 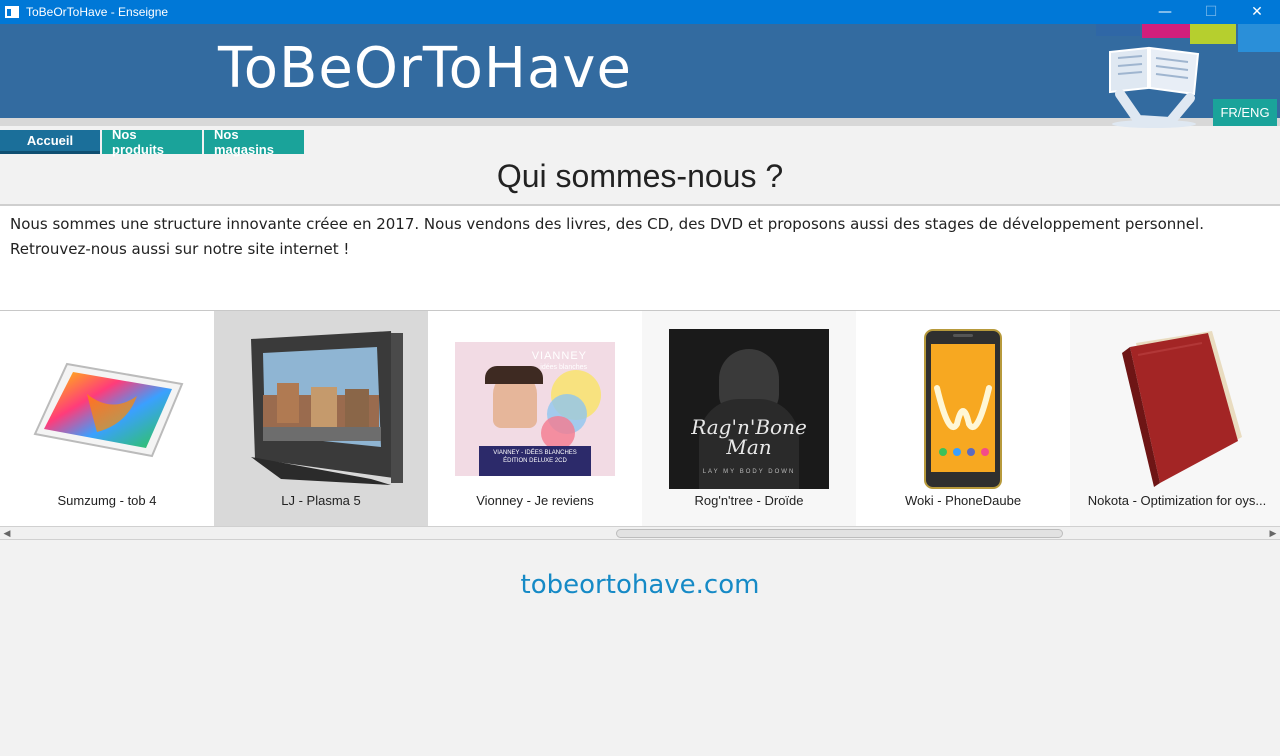 What do you see at coordinates (963, 409) in the screenshot?
I see `smartphone-icon` at bounding box center [963, 409].